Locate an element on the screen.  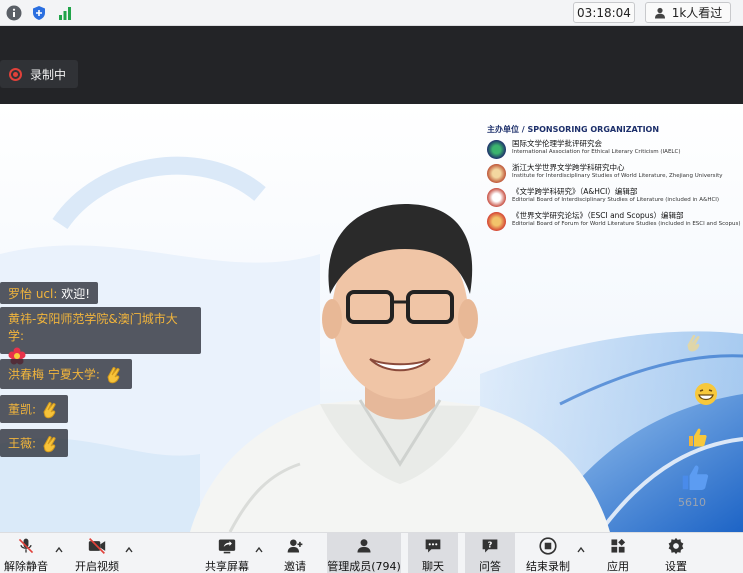
header-dark-area is located at coordinates (371, 65).